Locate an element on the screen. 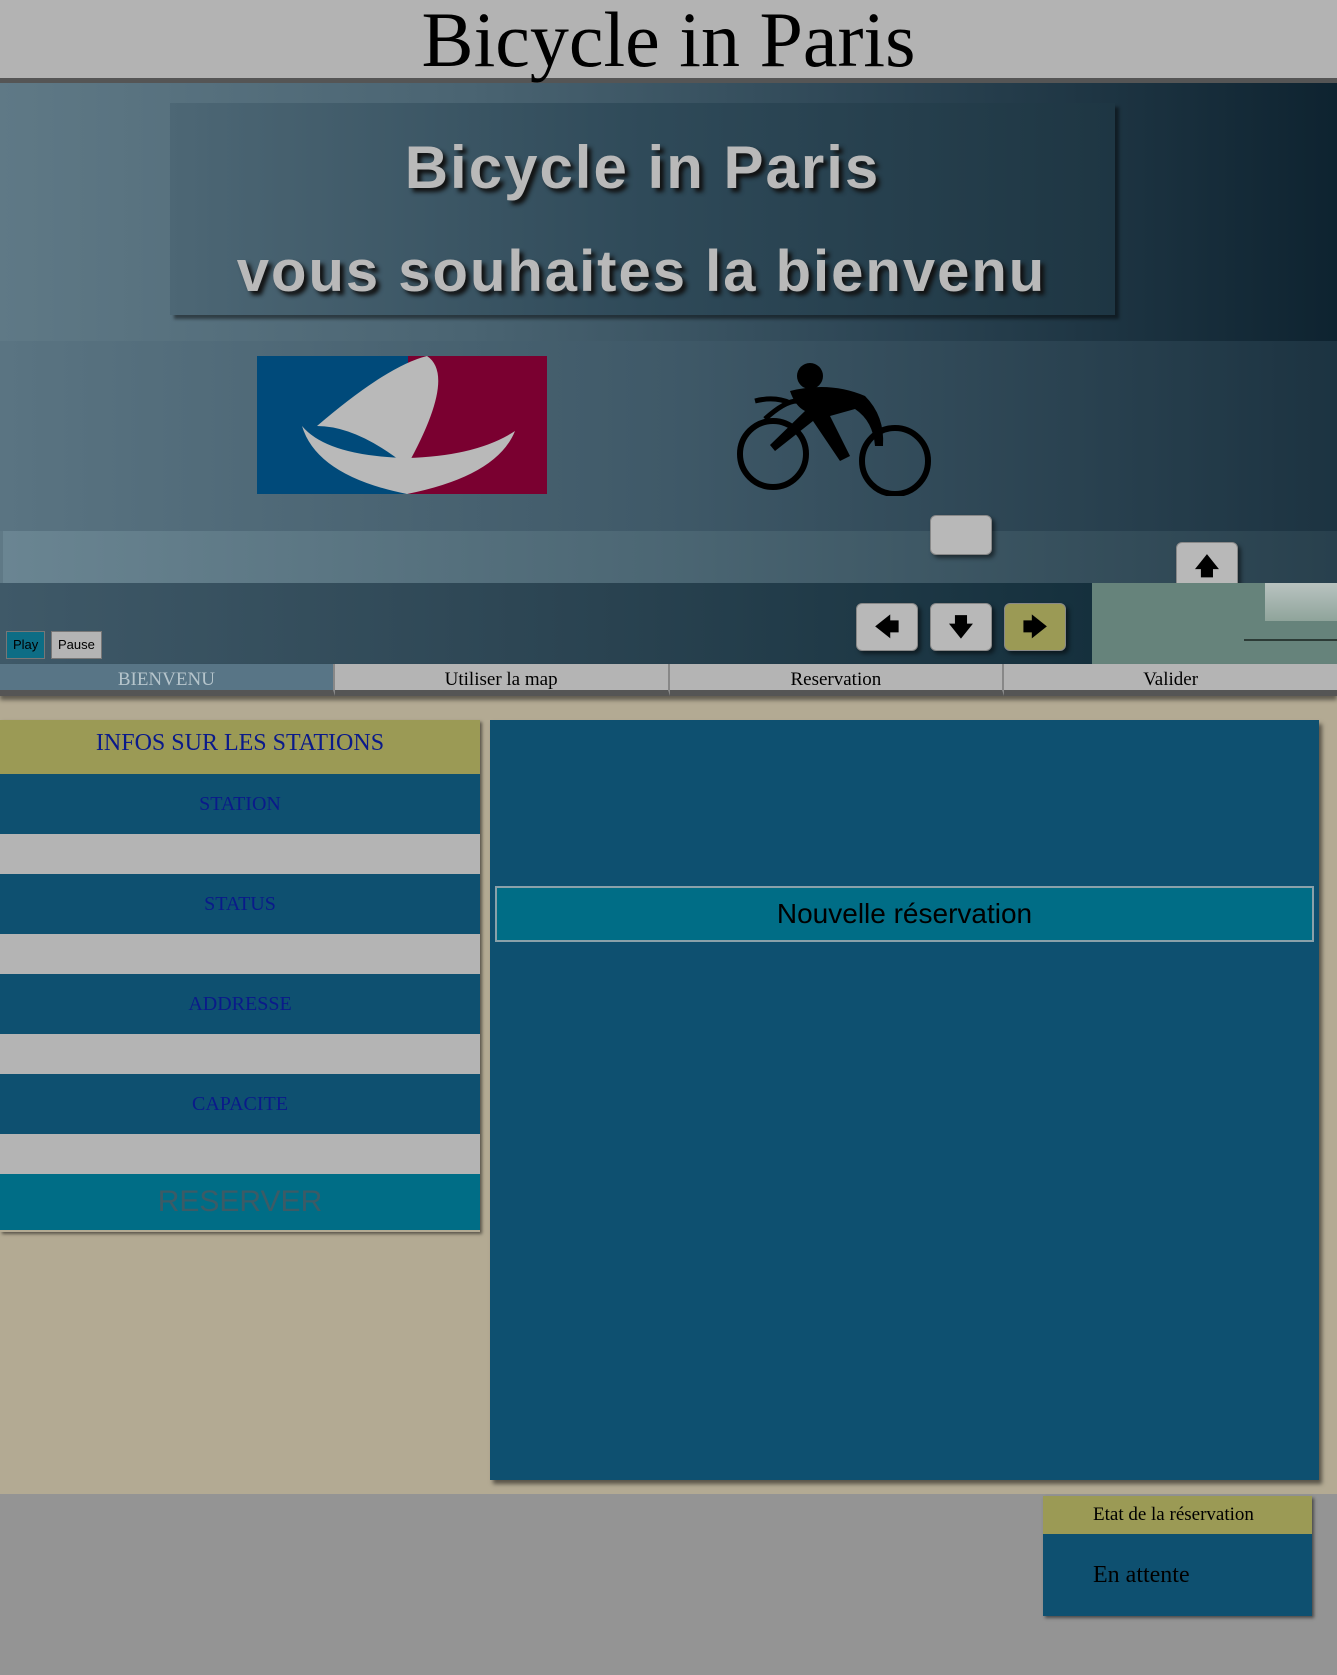 The image size is (1337, 1675). slider-controls-bar is located at coordinates (546, 623).